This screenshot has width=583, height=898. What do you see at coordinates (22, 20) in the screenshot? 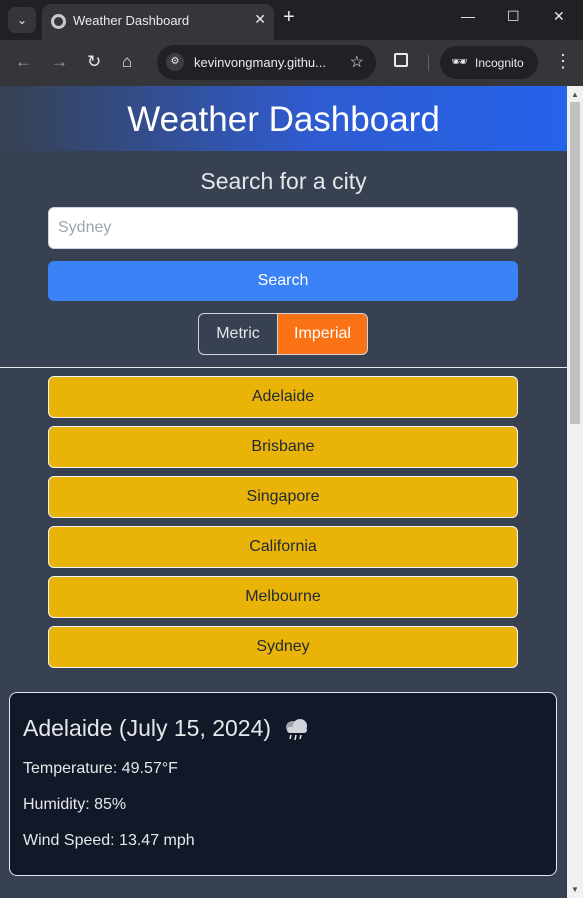
I see `tab-search-chevron-icon: ⌄` at bounding box center [22, 20].